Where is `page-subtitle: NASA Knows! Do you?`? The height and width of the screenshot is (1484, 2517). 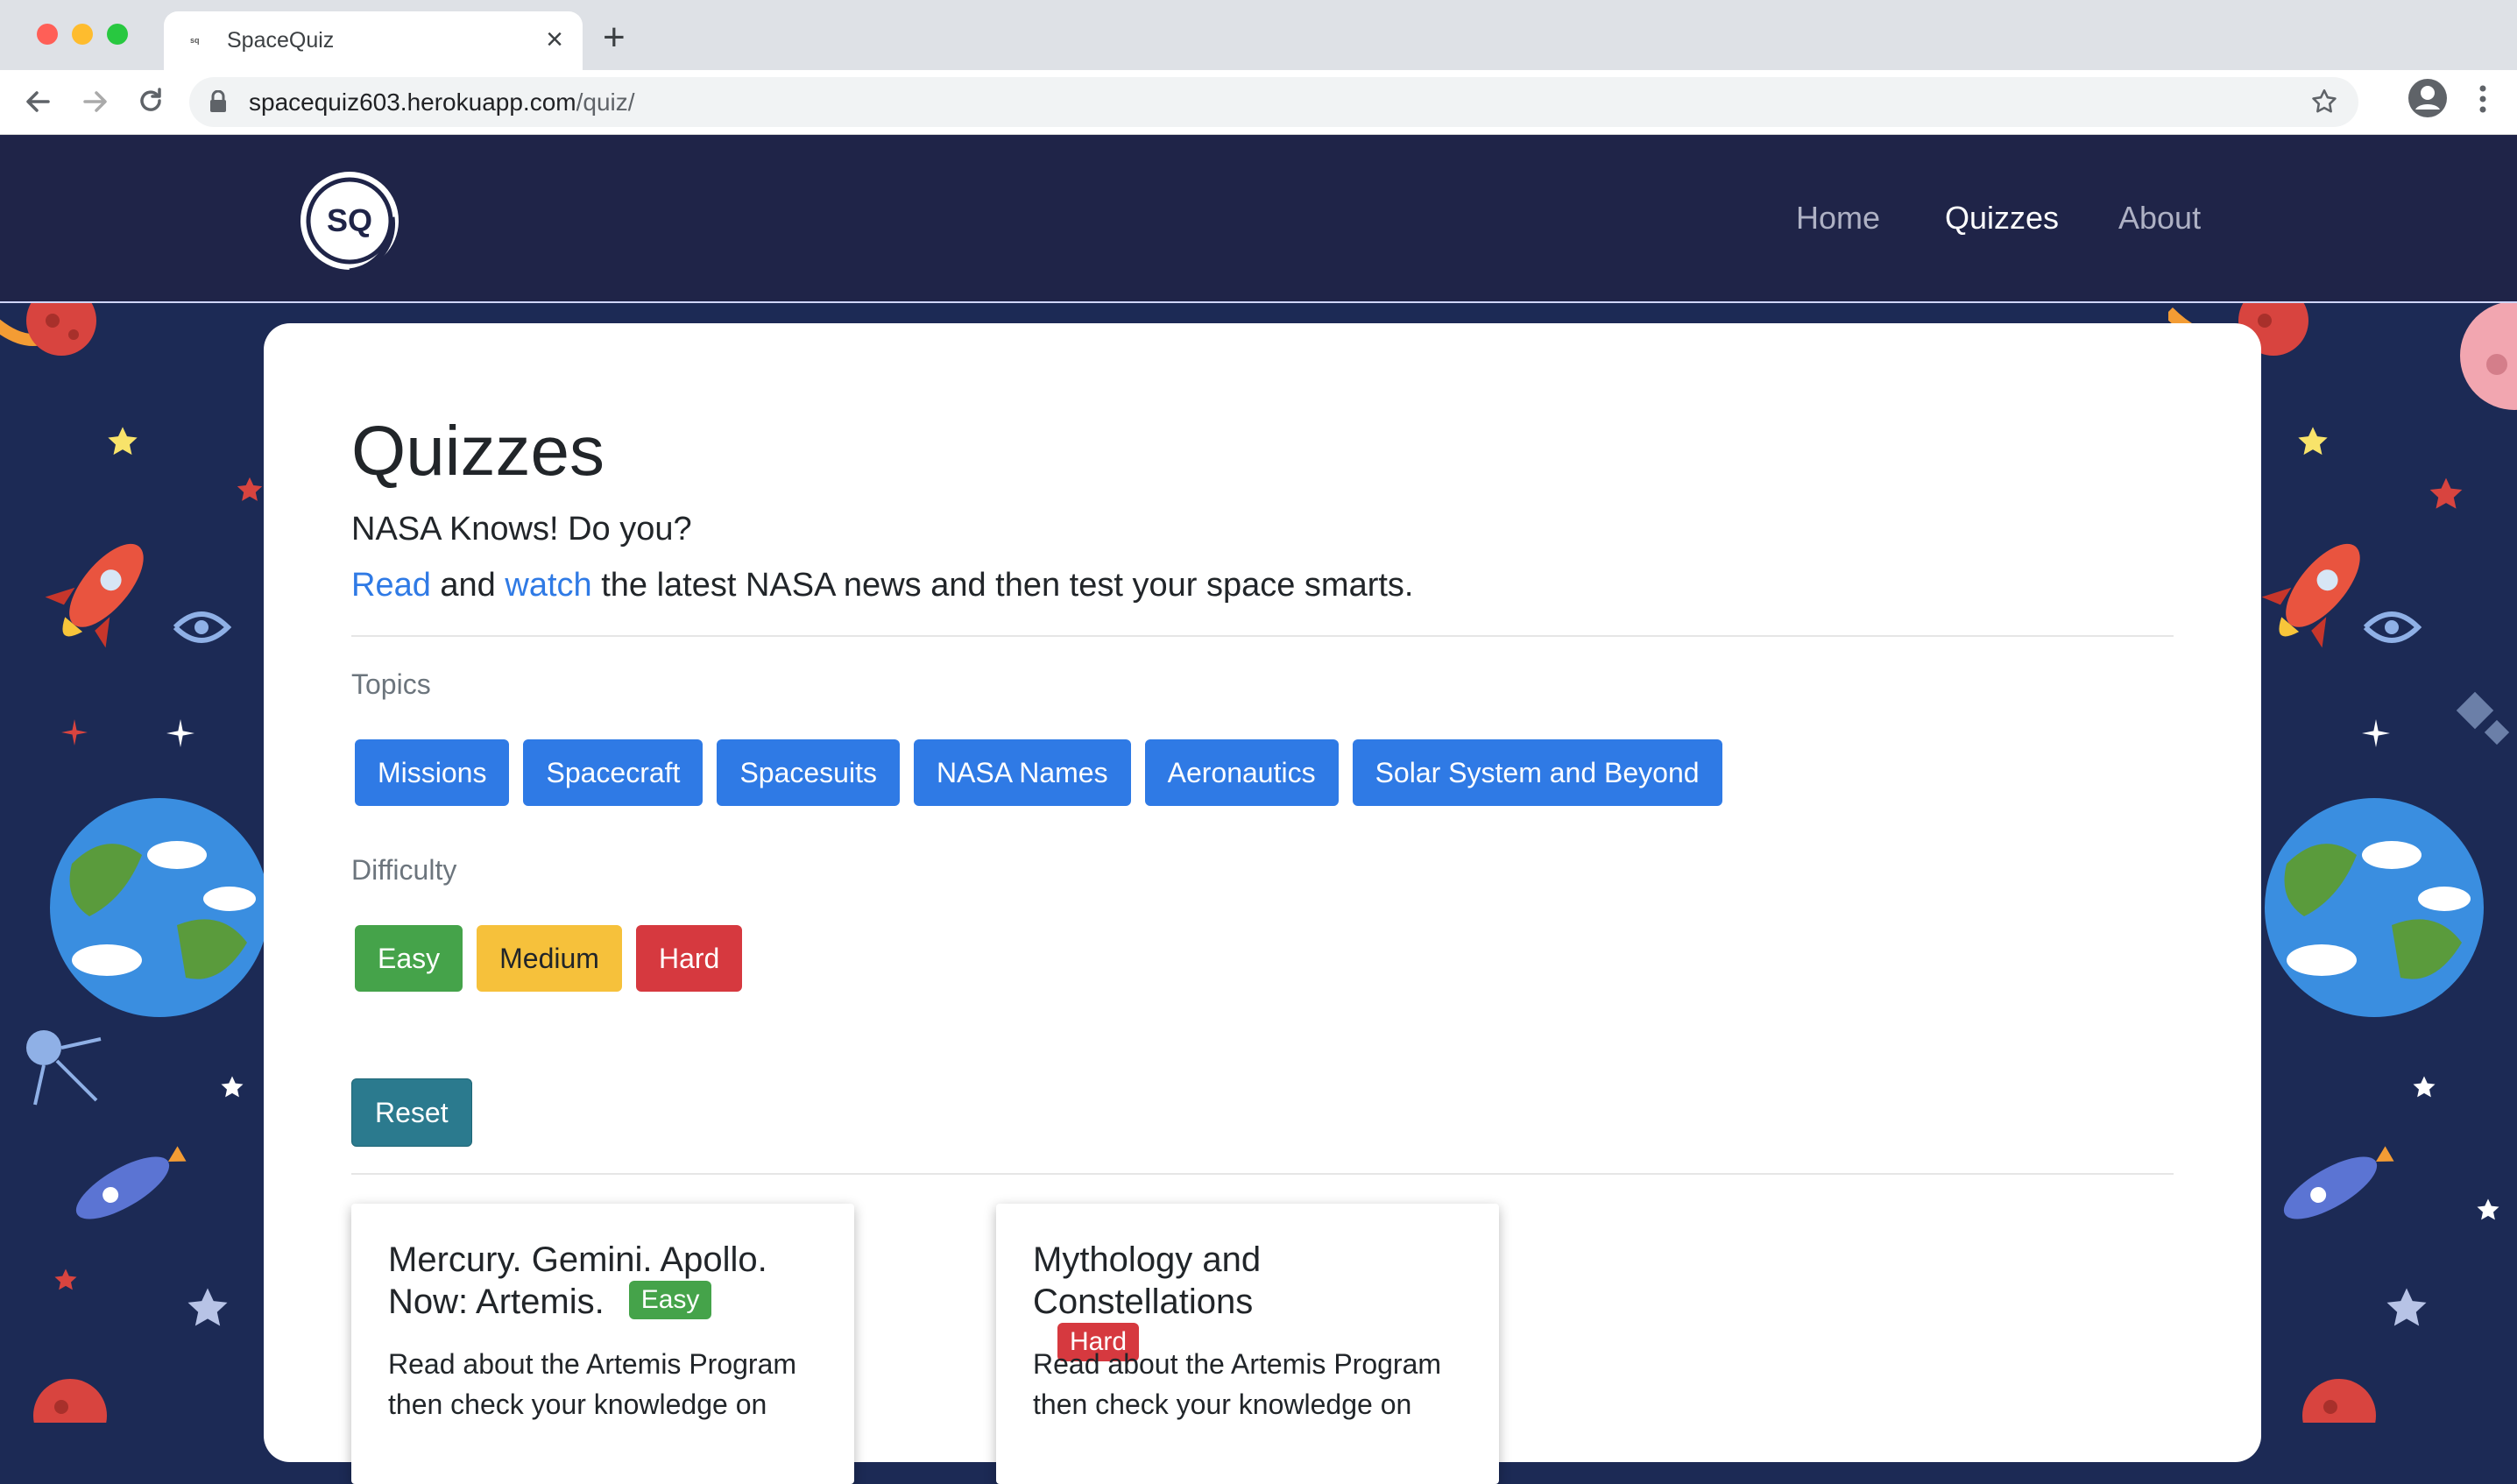
page-subtitle: NASA Knows! Do you? is located at coordinates (521, 529).